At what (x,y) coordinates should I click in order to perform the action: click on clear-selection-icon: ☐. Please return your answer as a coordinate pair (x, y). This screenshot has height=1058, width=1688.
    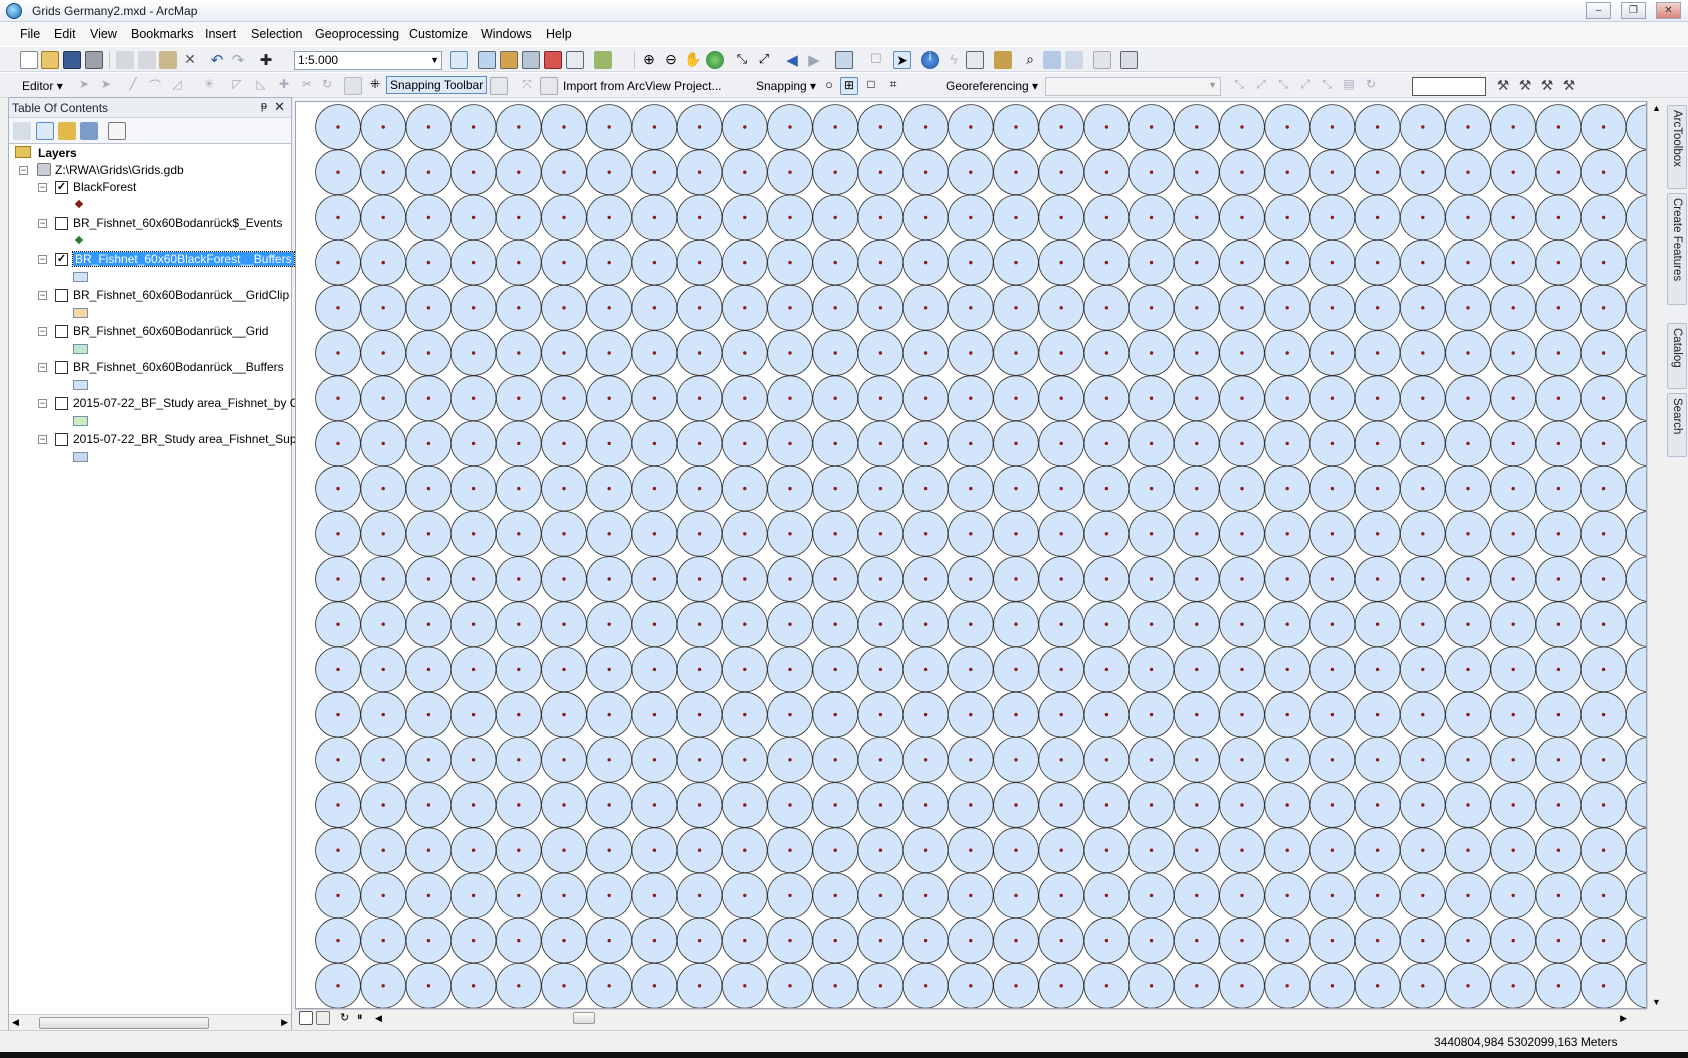
    Looking at the image, I should click on (876, 60).